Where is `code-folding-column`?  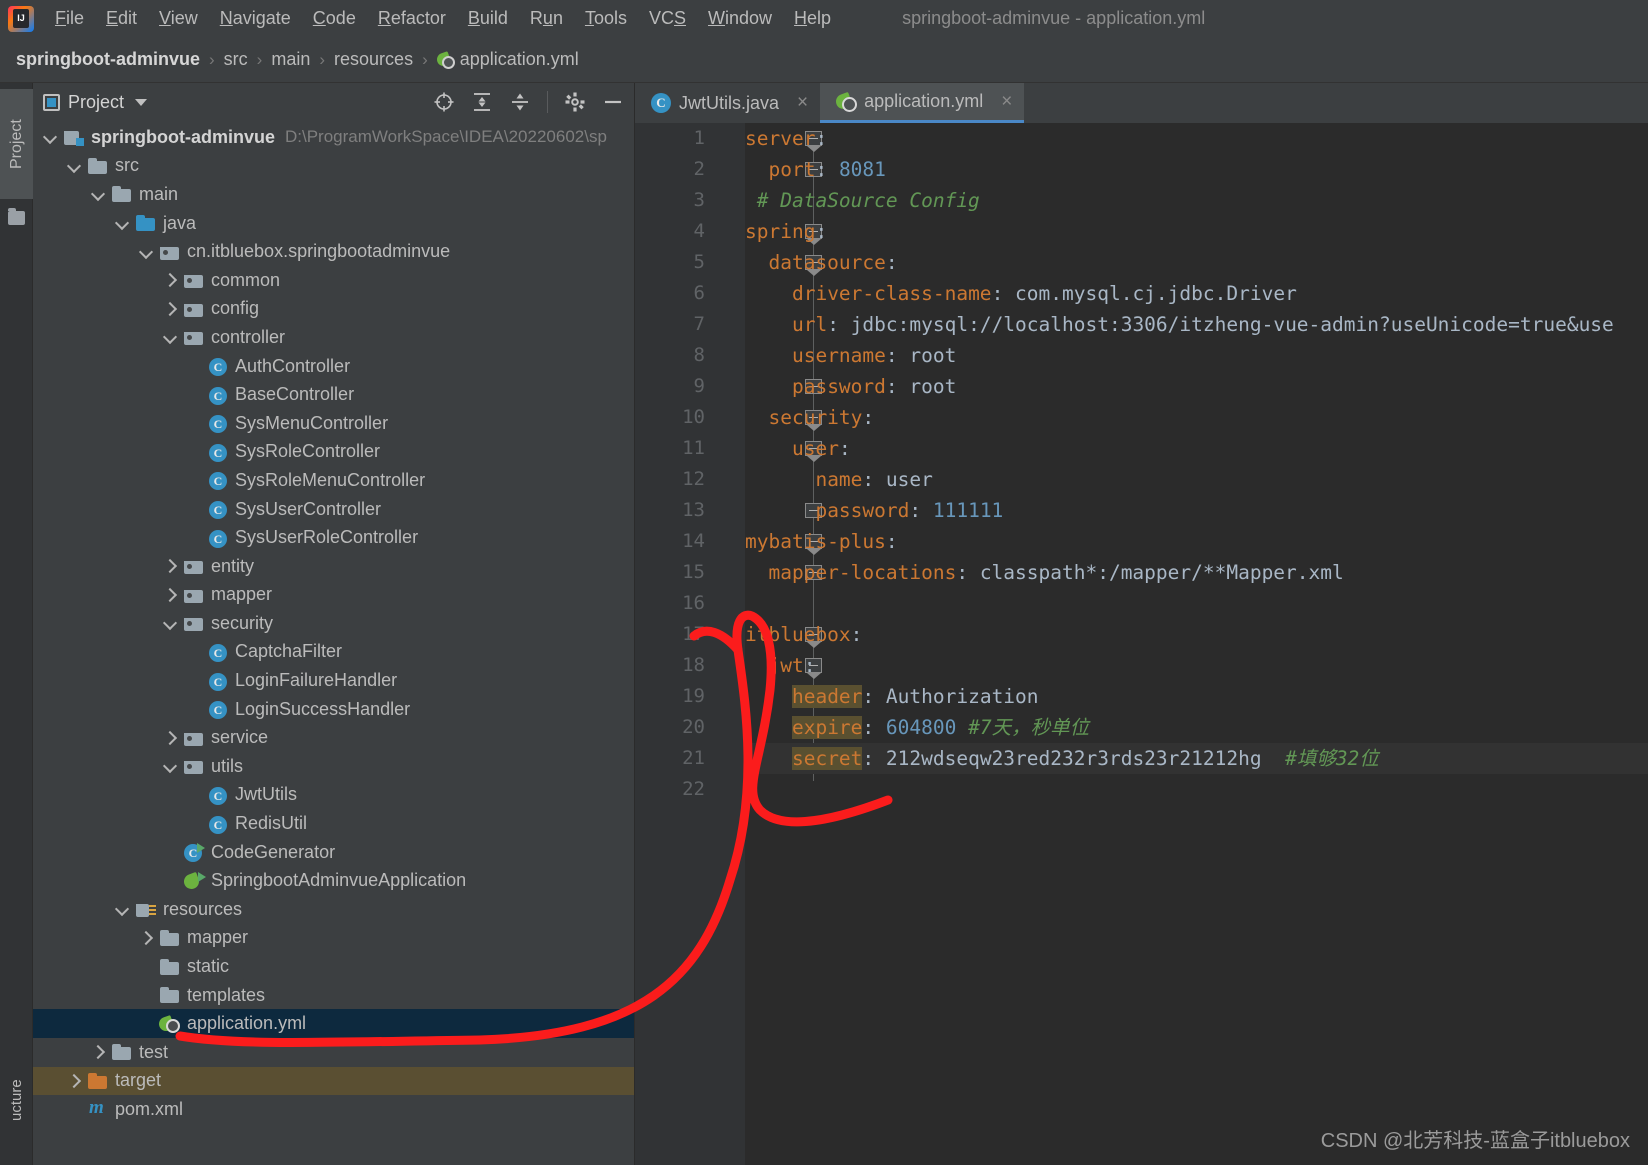 code-folding-column is located at coordinates (769, 644).